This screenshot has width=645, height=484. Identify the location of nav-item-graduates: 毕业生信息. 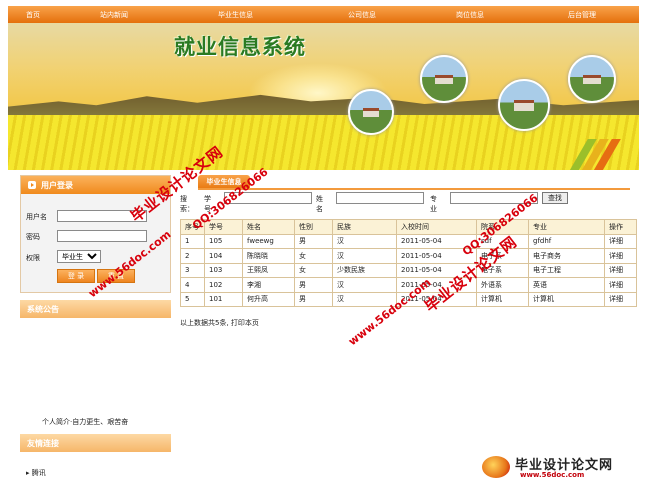
(235, 15).